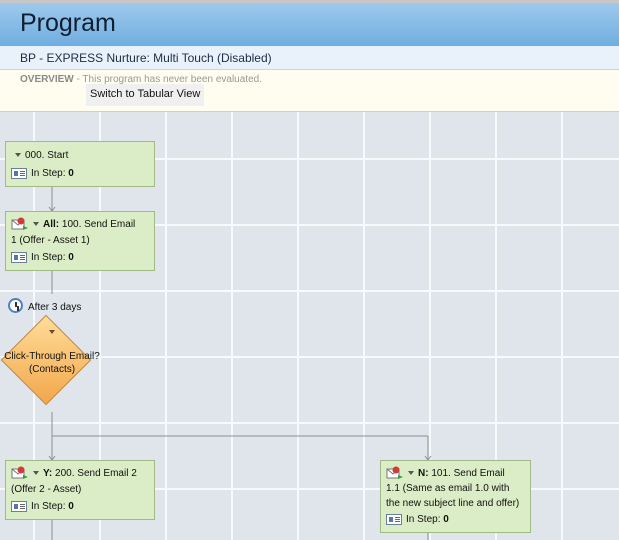 This screenshot has height=540, width=619. What do you see at coordinates (453, 503) in the screenshot?
I see `step-label-line3: the new subject line and offer)` at bounding box center [453, 503].